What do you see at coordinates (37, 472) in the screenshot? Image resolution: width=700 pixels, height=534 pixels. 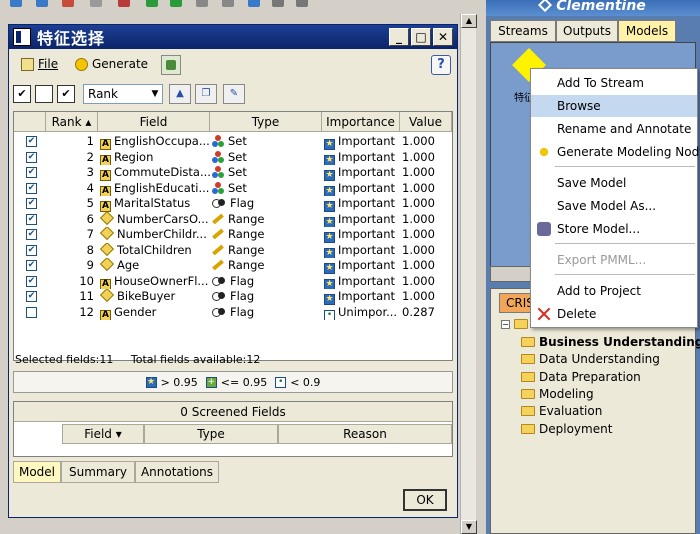 I see `tab-model: Model` at bounding box center [37, 472].